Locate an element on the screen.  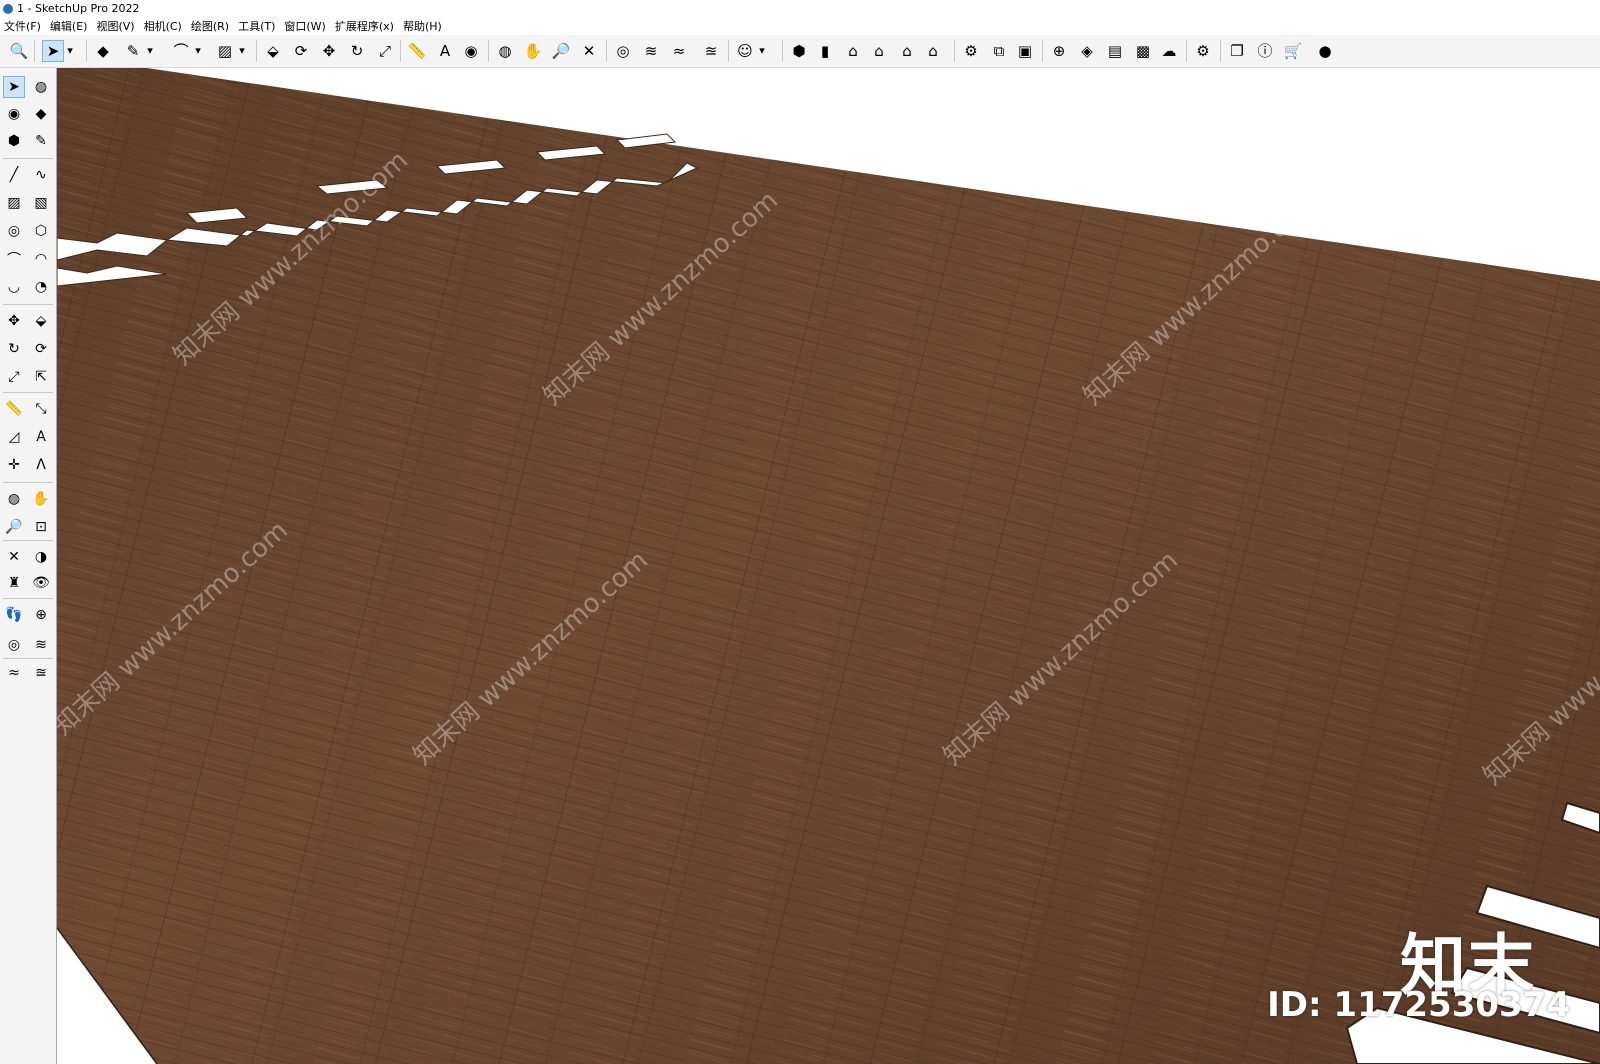
view-back-button: ⌂ is located at coordinates (907, 51).